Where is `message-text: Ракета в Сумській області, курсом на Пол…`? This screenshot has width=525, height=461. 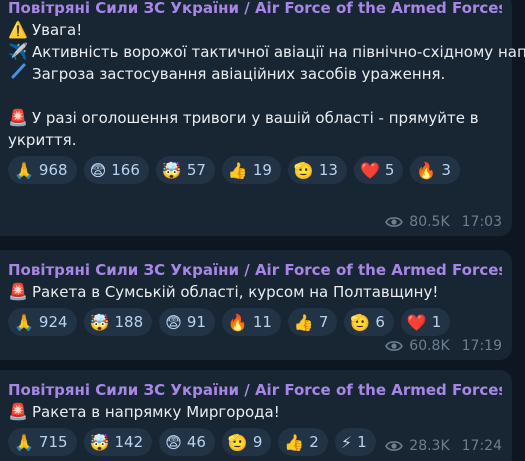
message-text: Ракета в Сумській області, курсом на Пол… is located at coordinates (235, 292).